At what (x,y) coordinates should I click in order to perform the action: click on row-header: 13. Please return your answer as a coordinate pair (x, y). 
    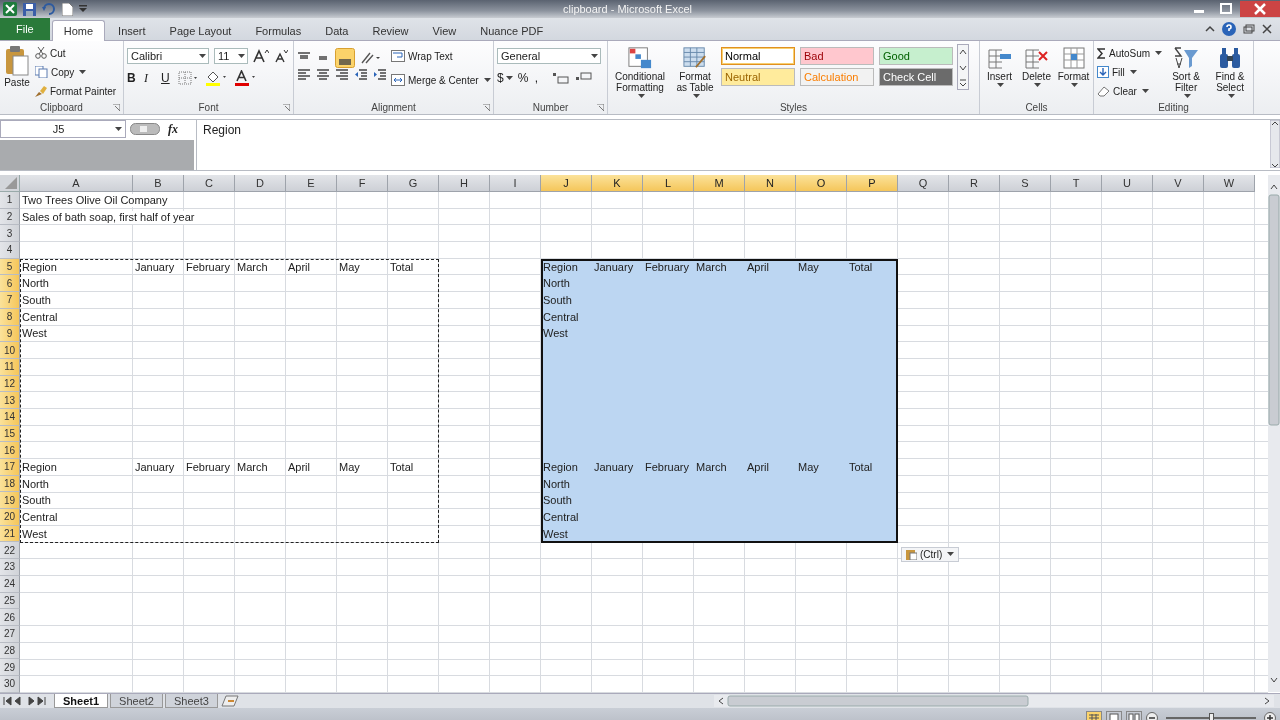
    Looking at the image, I should click on (10, 400).